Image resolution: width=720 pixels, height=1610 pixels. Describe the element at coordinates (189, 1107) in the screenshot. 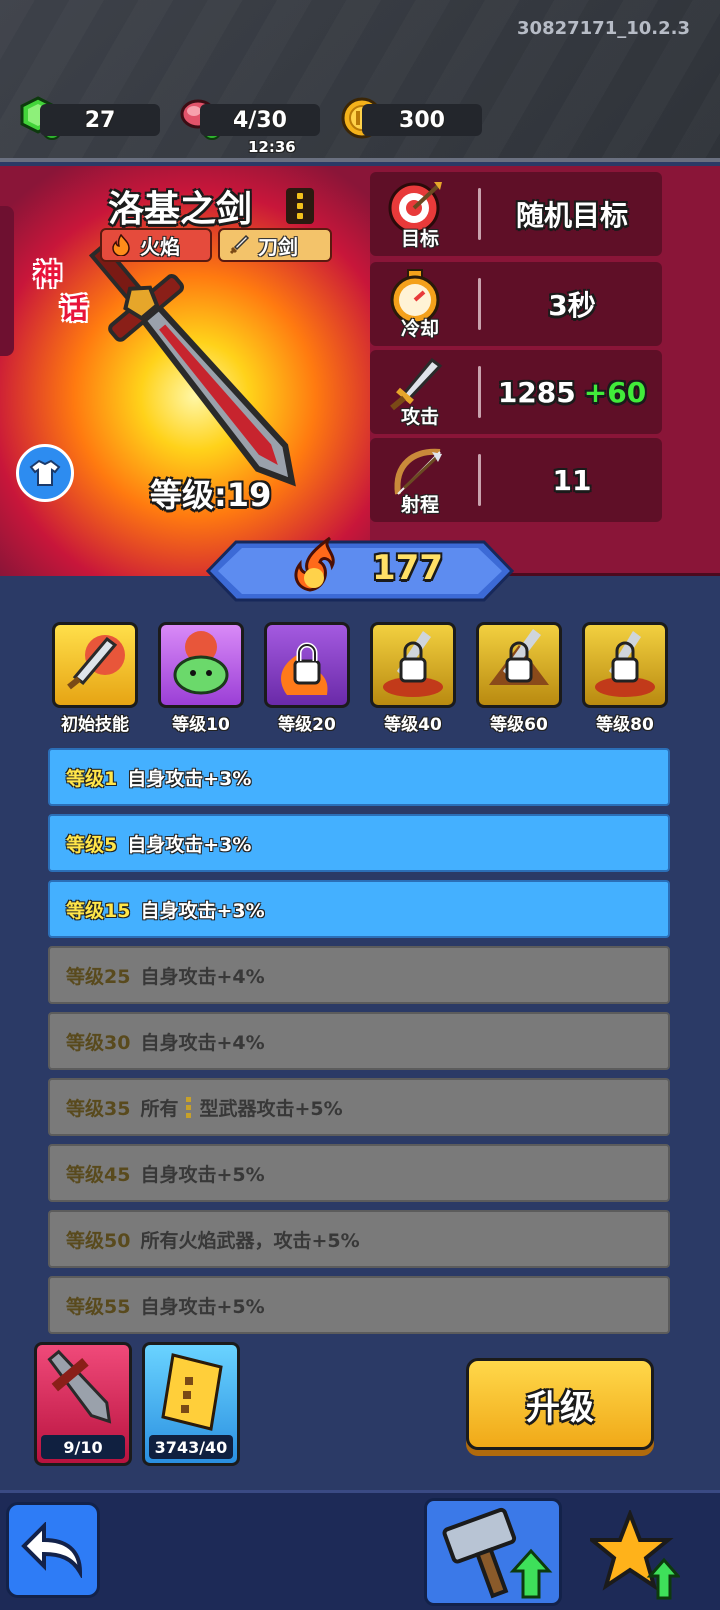

I see `weapon-type-icon` at that location.